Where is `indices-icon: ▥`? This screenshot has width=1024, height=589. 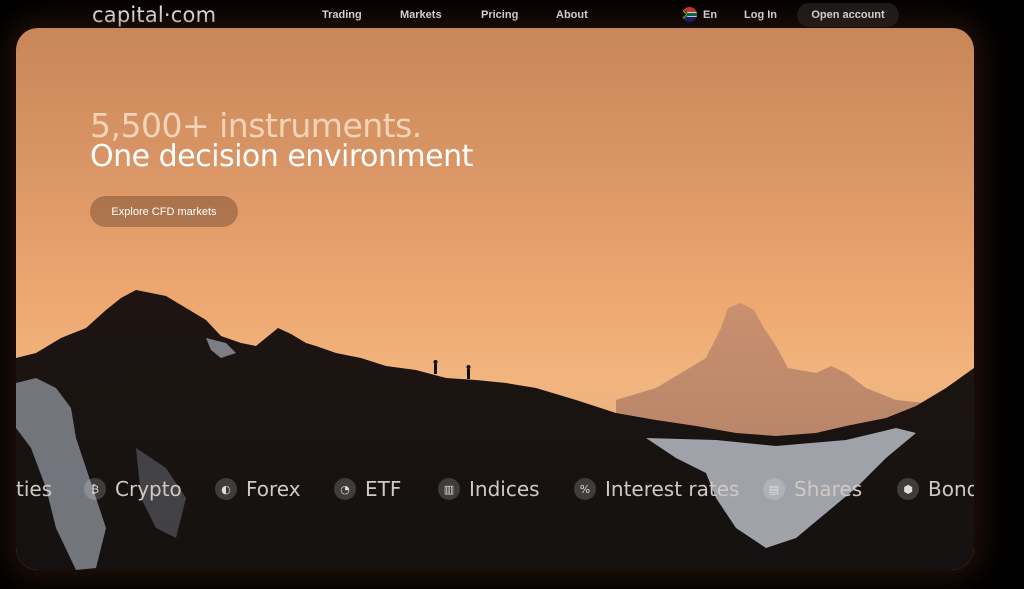
indices-icon: ▥ is located at coordinates (449, 489).